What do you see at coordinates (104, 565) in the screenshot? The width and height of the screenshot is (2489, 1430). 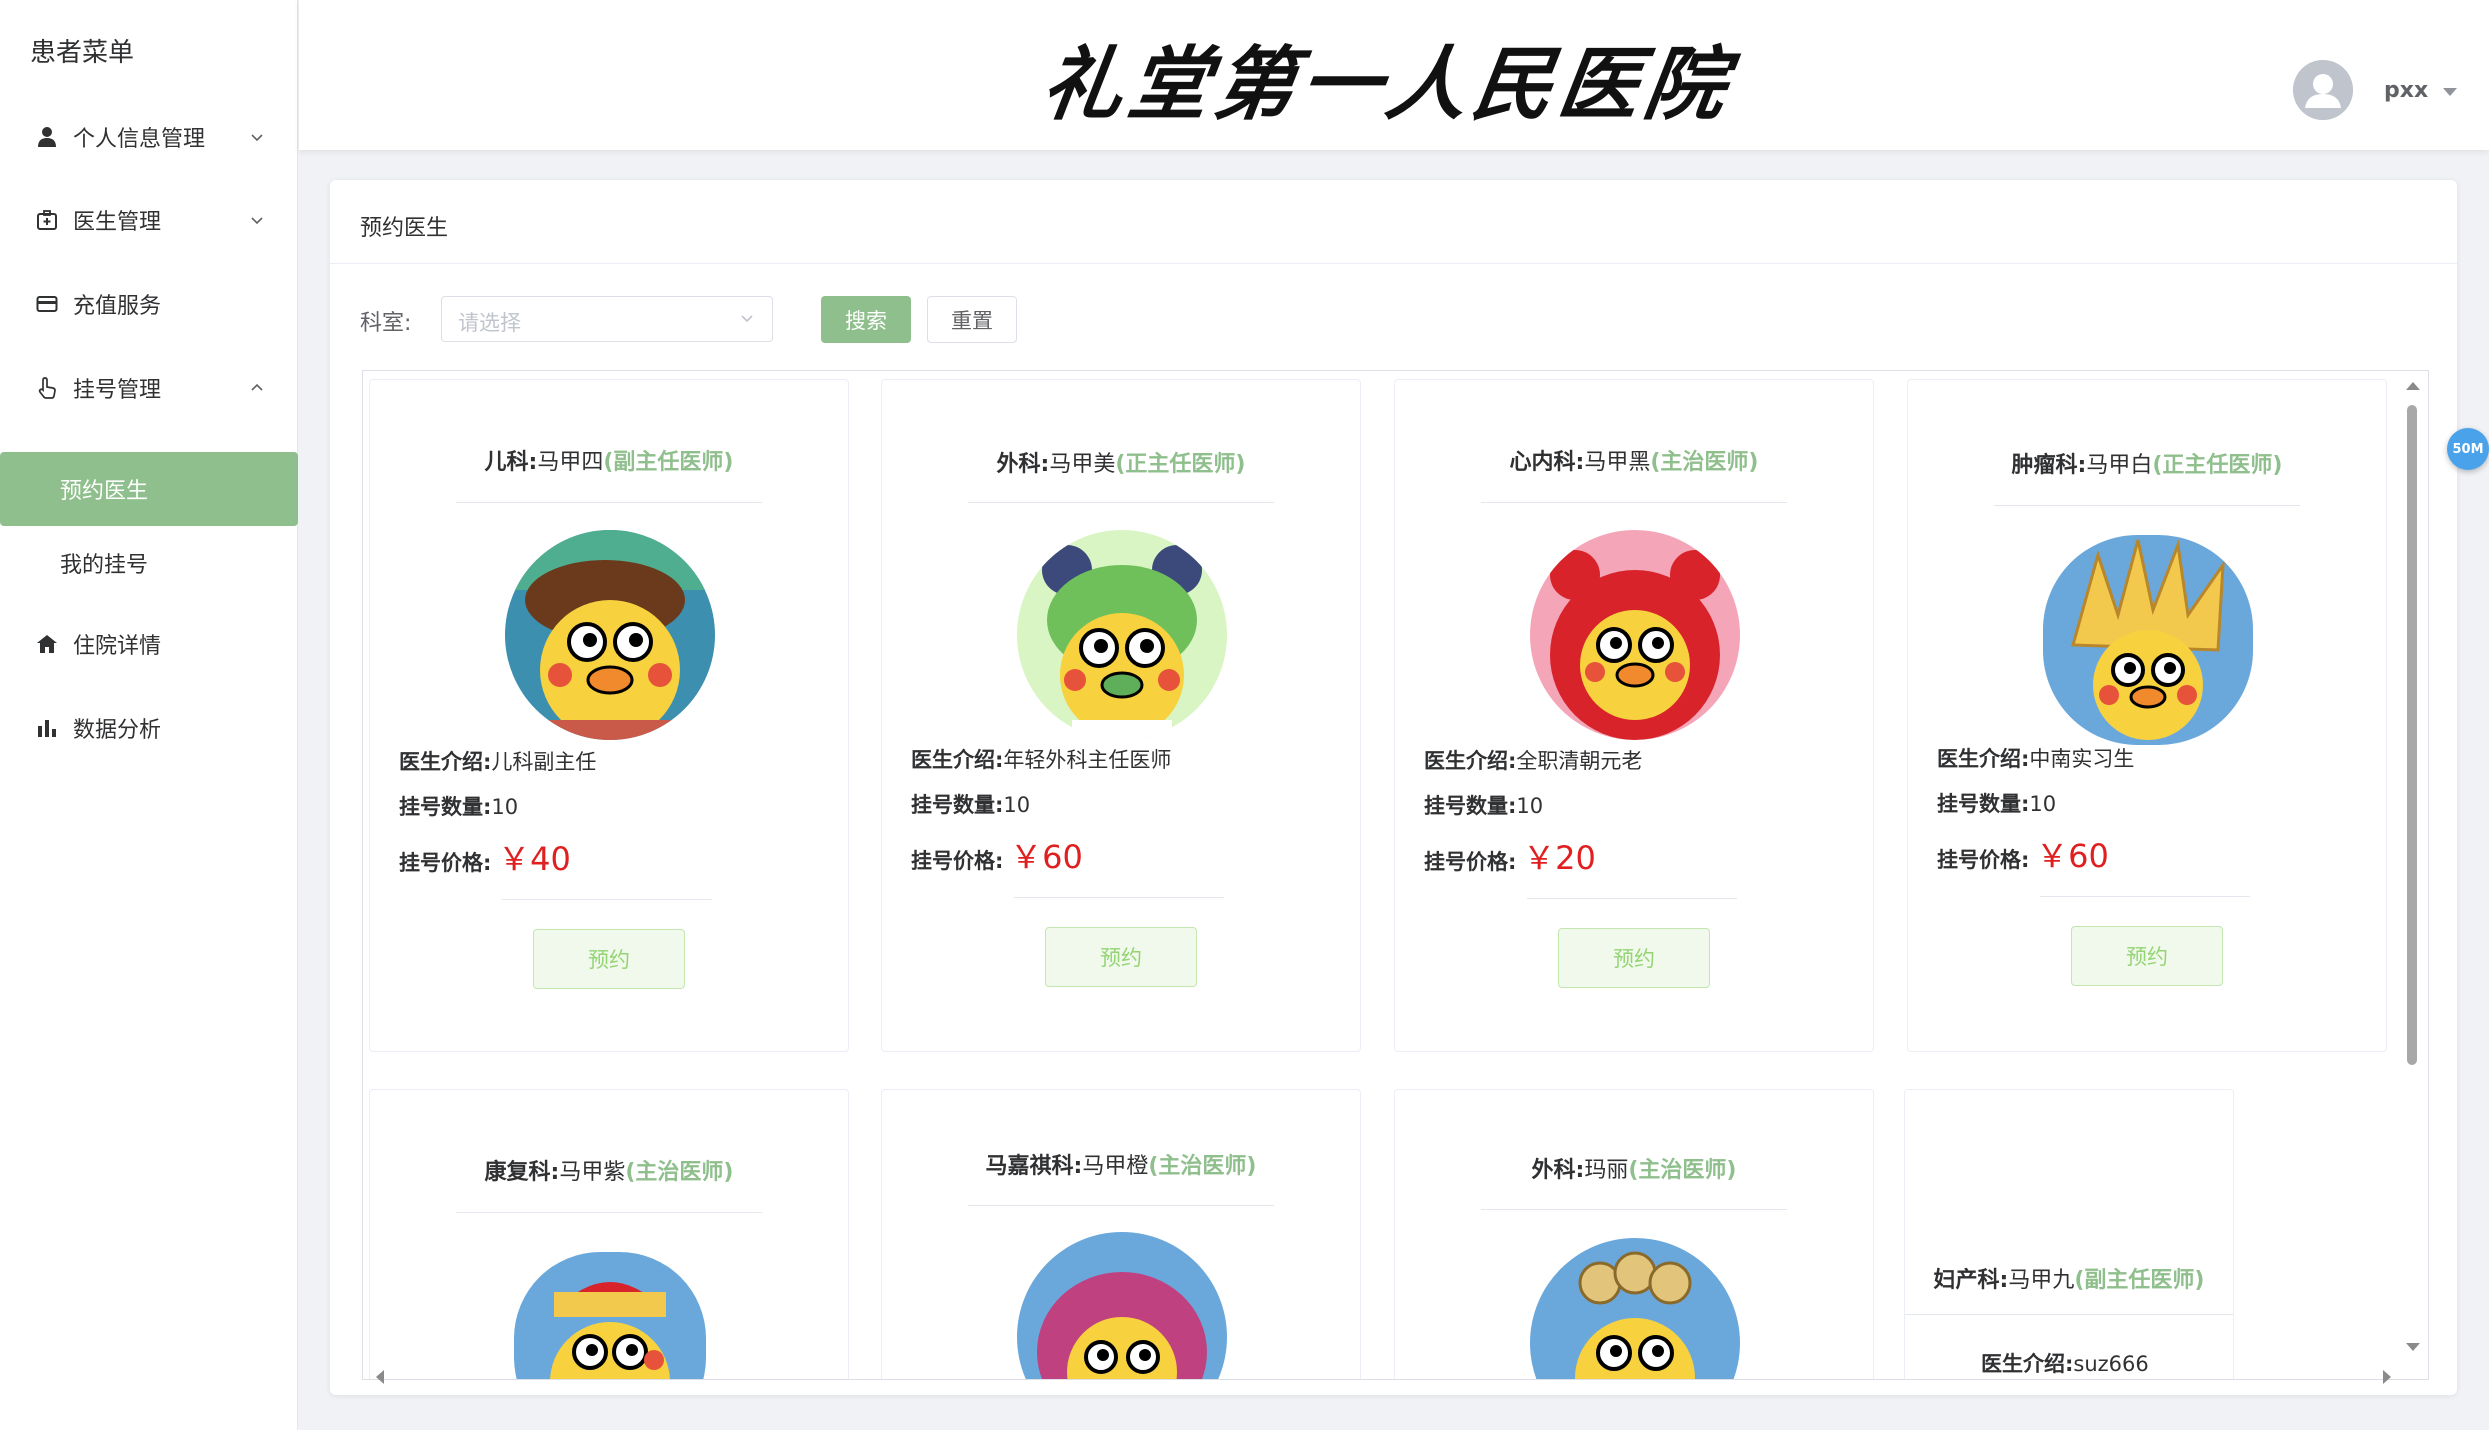 I see `sub-item-label: 我的挂号` at bounding box center [104, 565].